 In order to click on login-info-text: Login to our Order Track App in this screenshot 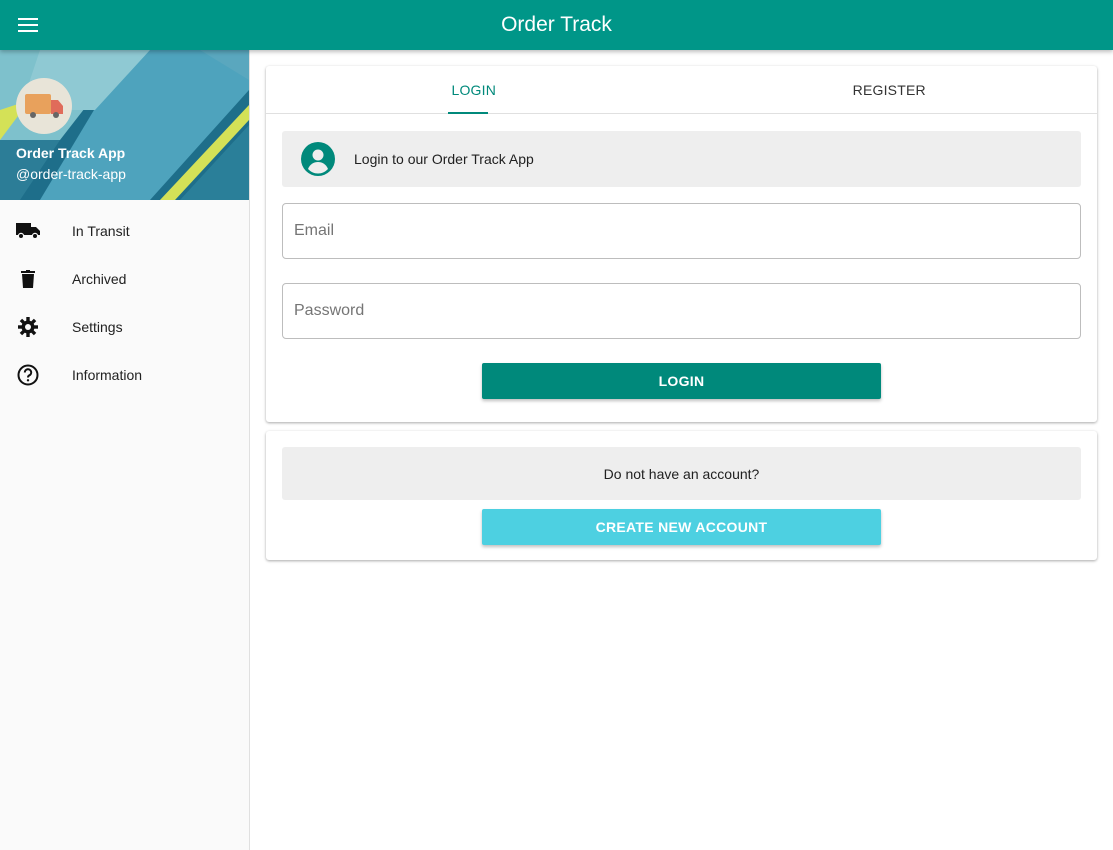, I will do `click(444, 159)`.